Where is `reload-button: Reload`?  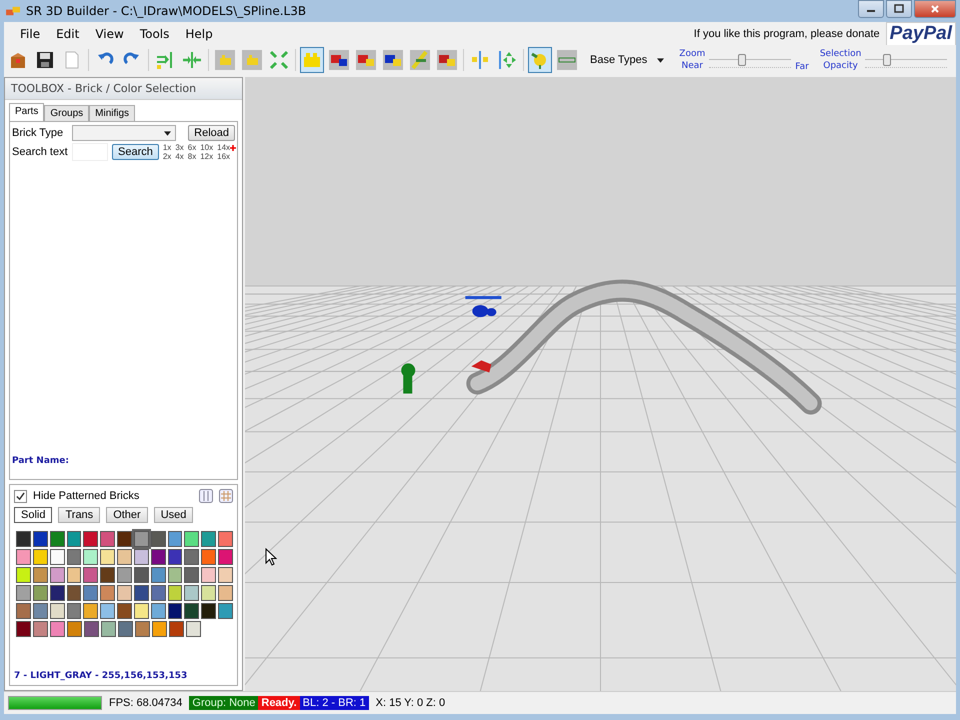 reload-button: Reload is located at coordinates (211, 133).